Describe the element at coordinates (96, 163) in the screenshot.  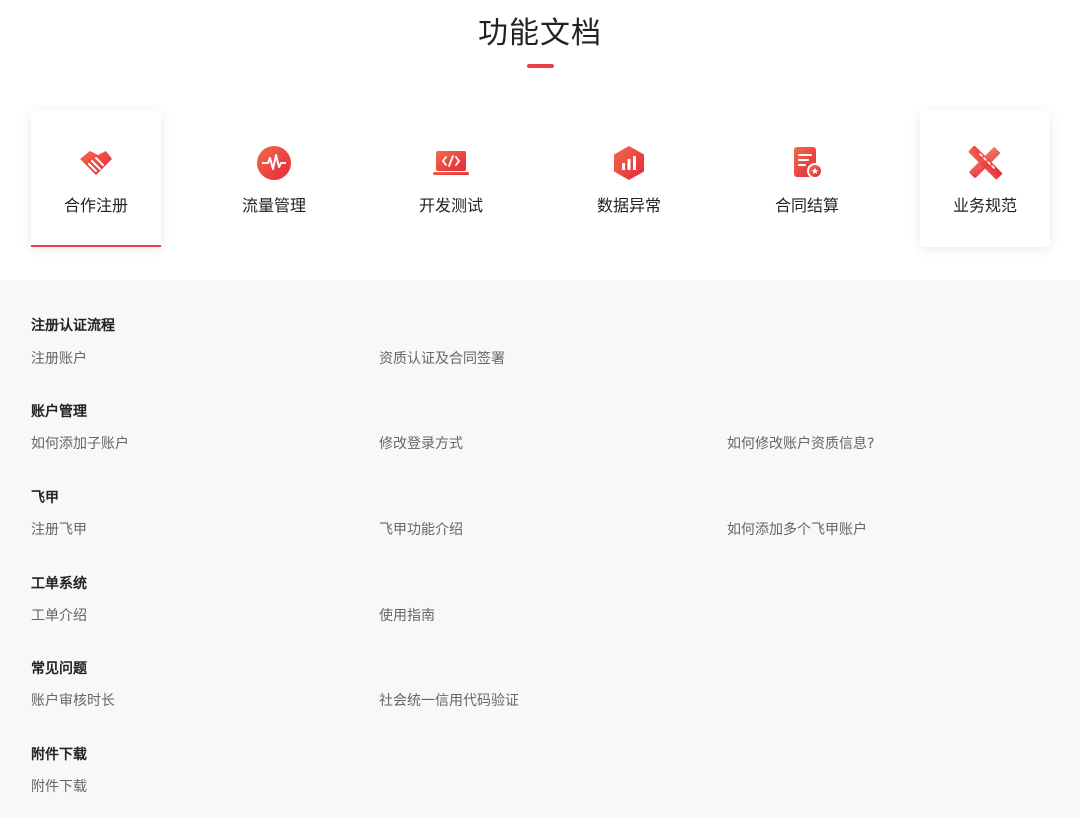
I see `handshake-icon` at that location.